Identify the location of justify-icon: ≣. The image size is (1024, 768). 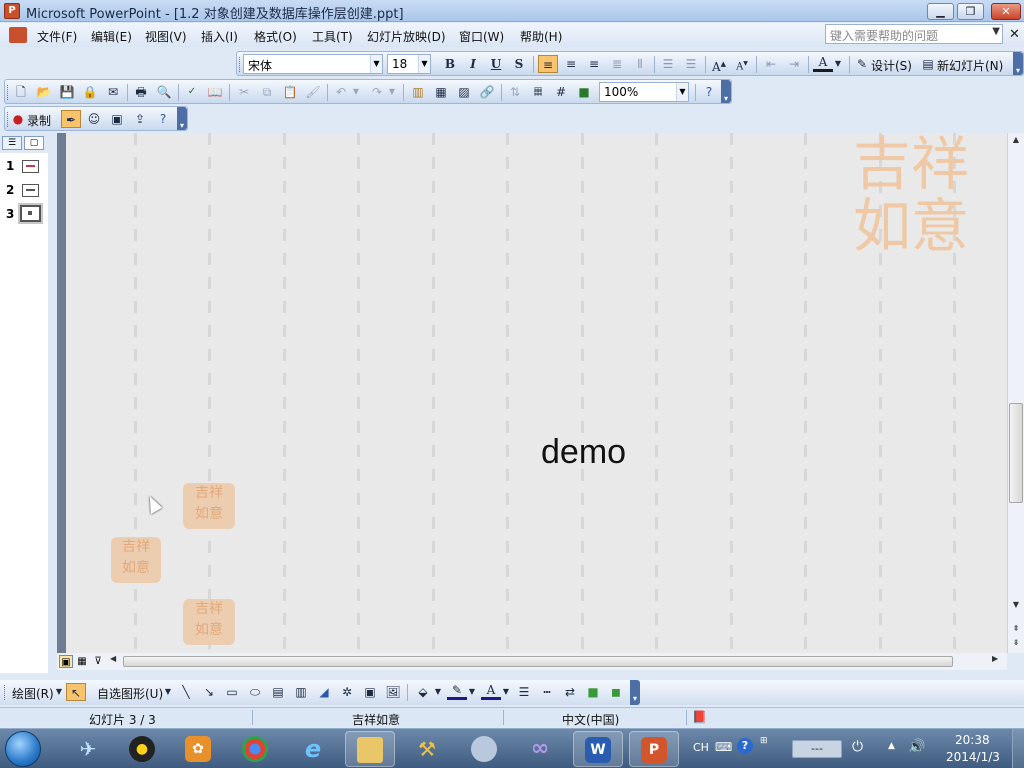
(617, 64).